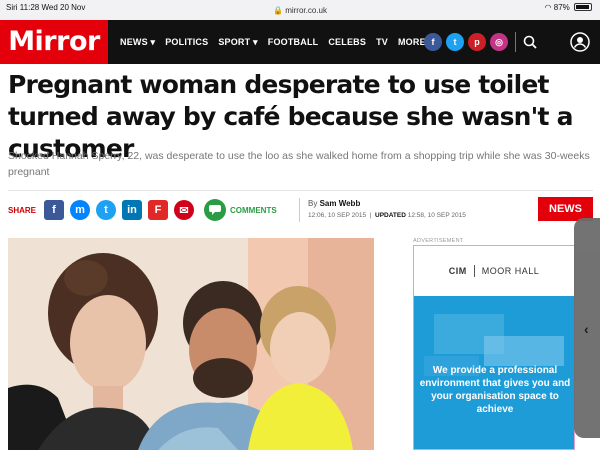 The height and width of the screenshot is (450, 600). Describe the element at coordinates (466, 42) in the screenshot. I see `social-links: f t p ◎` at that location.